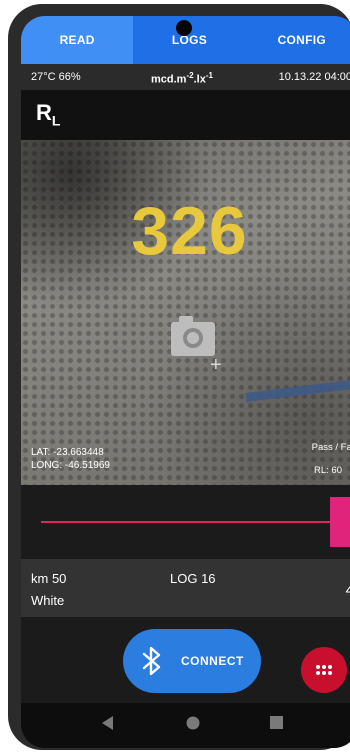  I want to click on road-marking-stripe, so click(297, 388).